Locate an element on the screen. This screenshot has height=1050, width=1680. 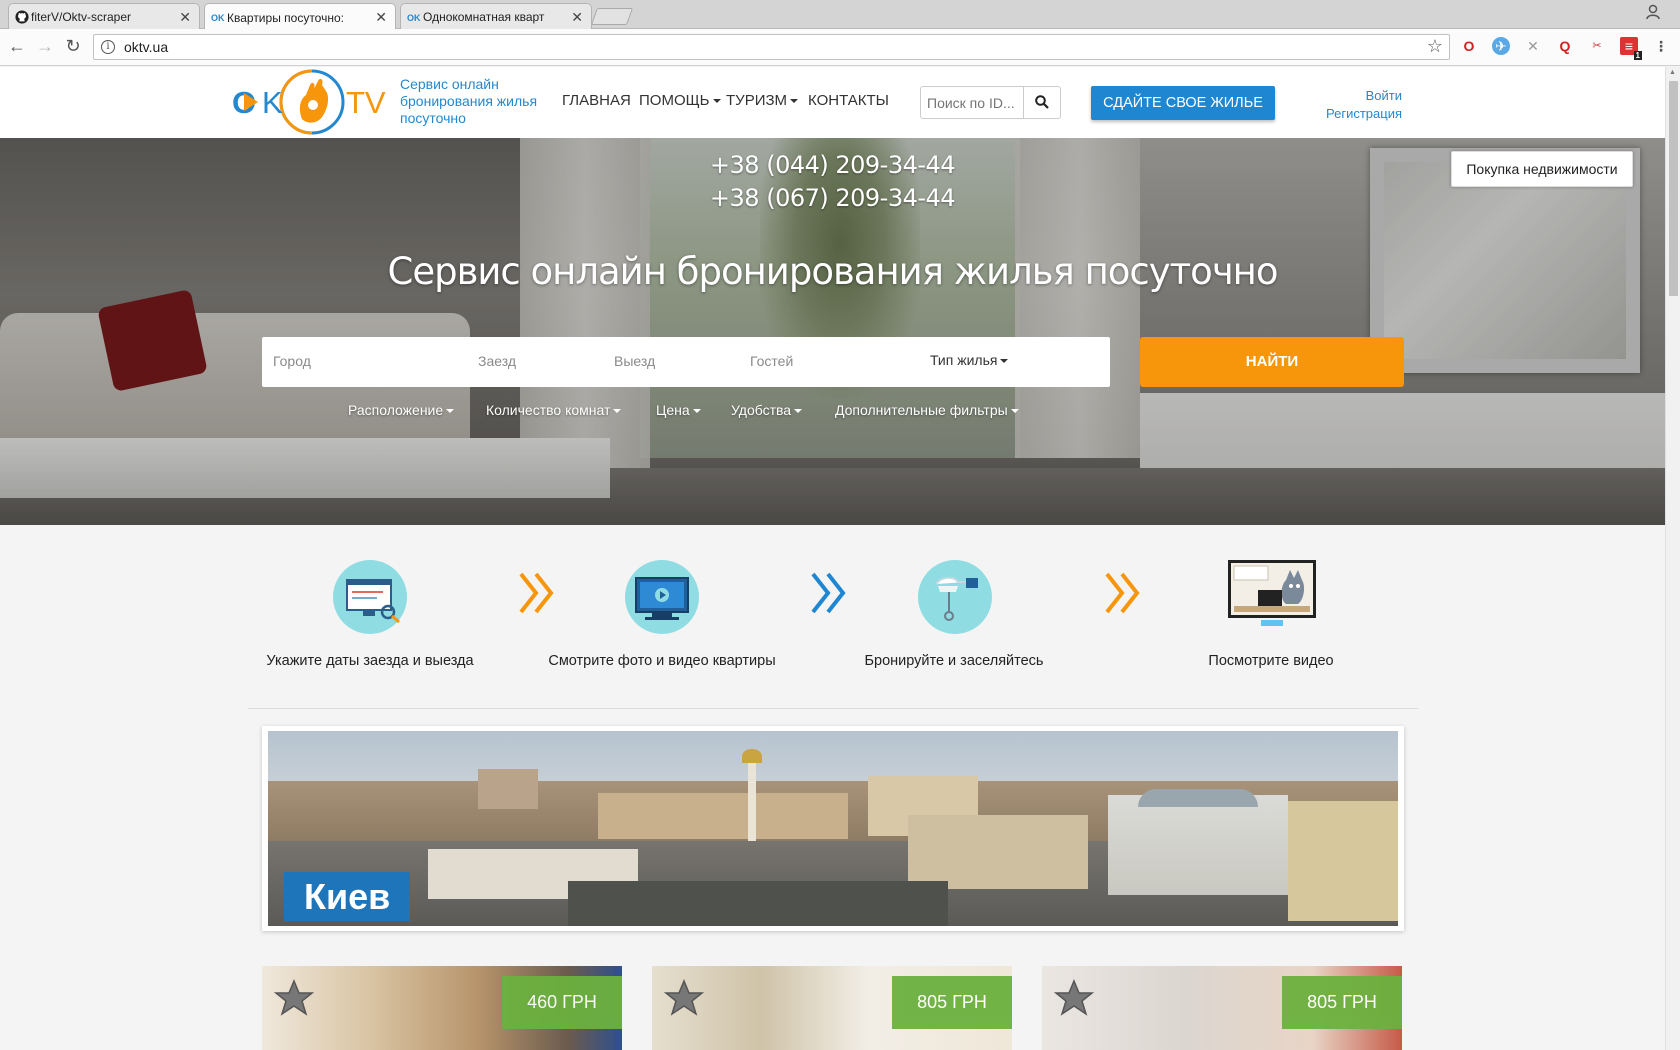
svg-text: K is located at coordinates (272, 102).